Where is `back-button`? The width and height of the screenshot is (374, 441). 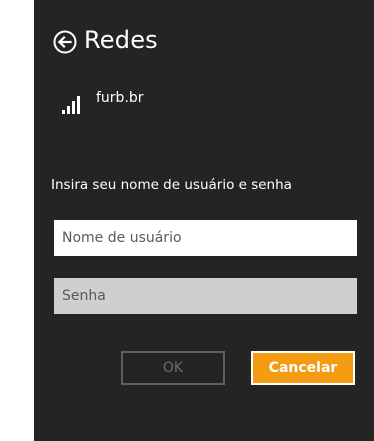 back-button is located at coordinates (65, 42).